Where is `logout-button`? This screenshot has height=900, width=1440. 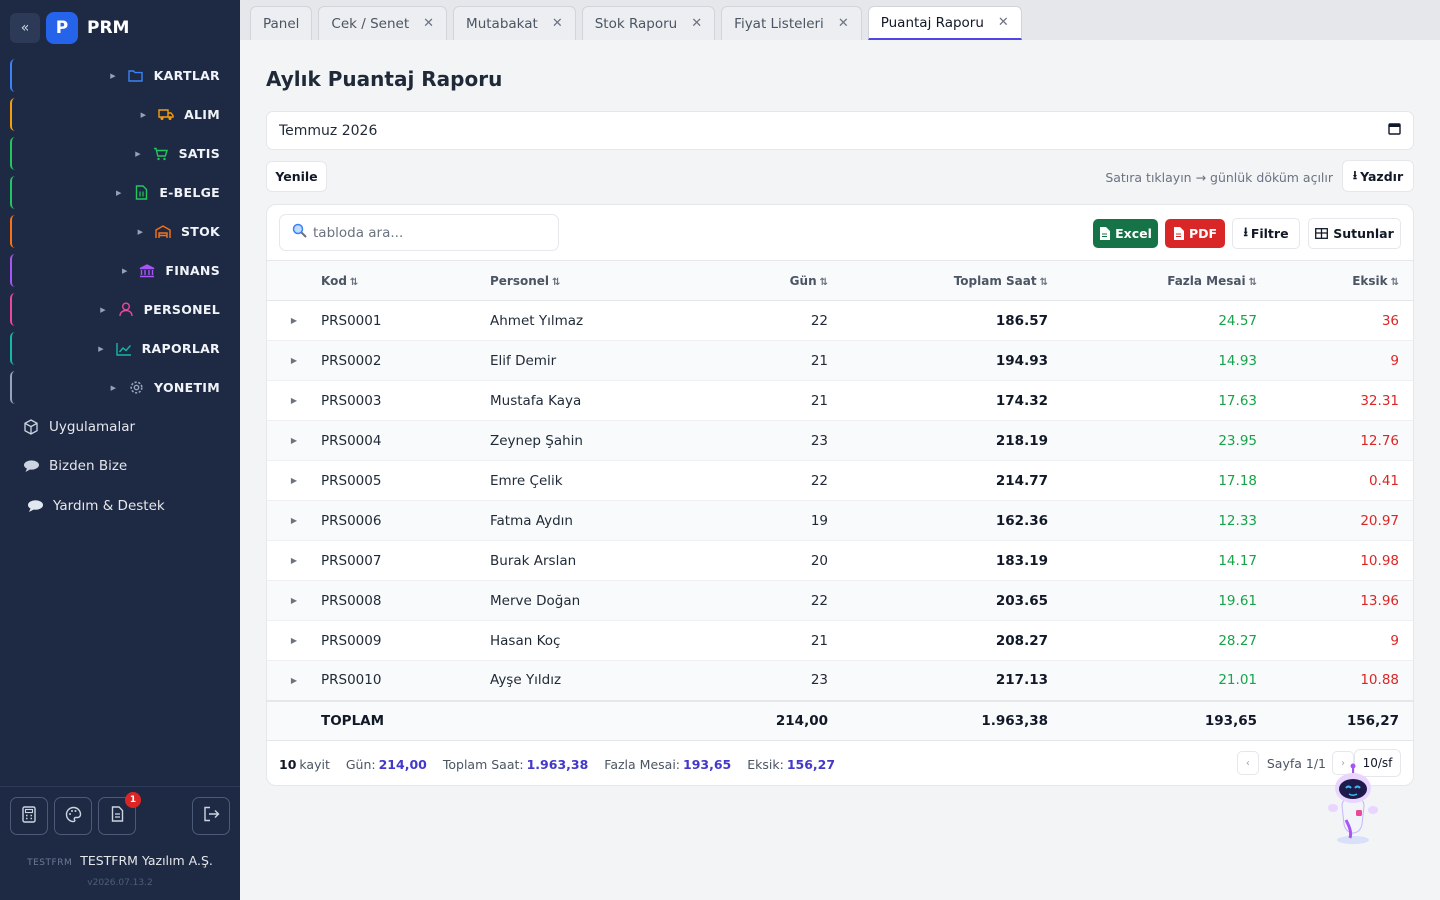 logout-button is located at coordinates (211, 816).